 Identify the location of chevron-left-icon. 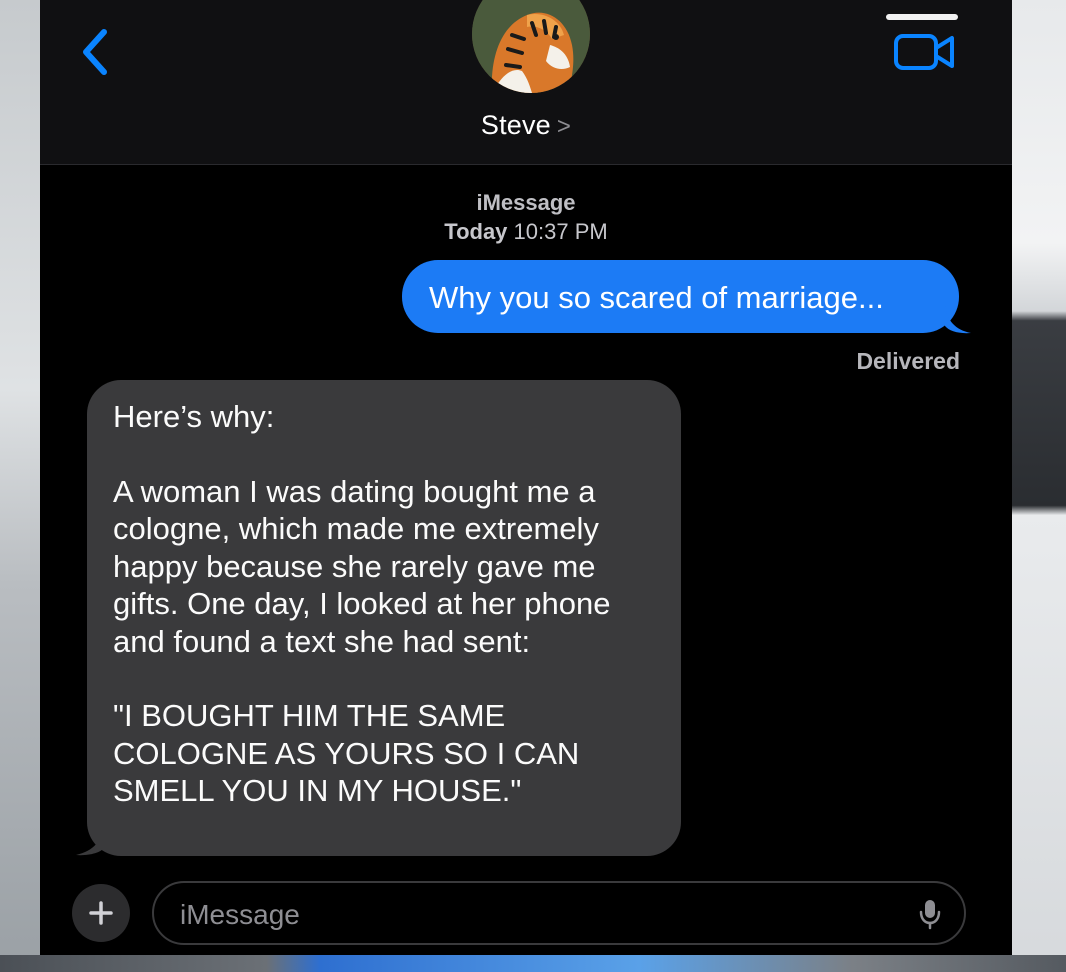
(95, 52).